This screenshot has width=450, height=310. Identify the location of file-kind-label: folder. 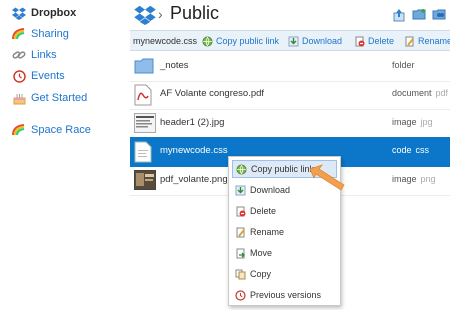
(403, 65).